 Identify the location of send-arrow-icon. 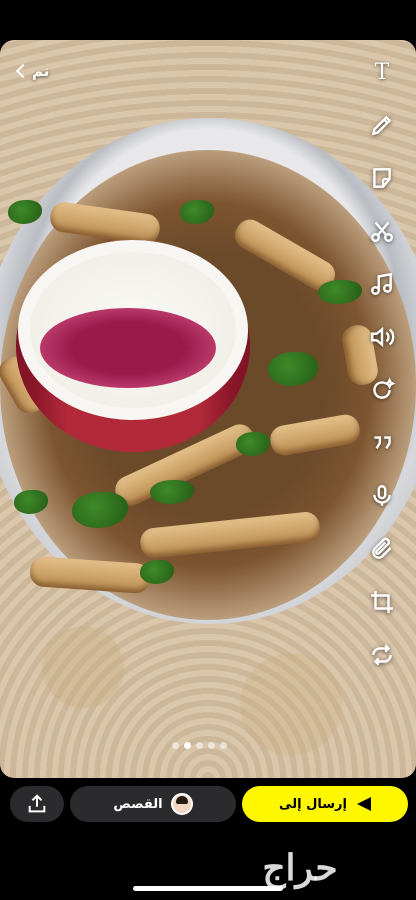
(363, 804).